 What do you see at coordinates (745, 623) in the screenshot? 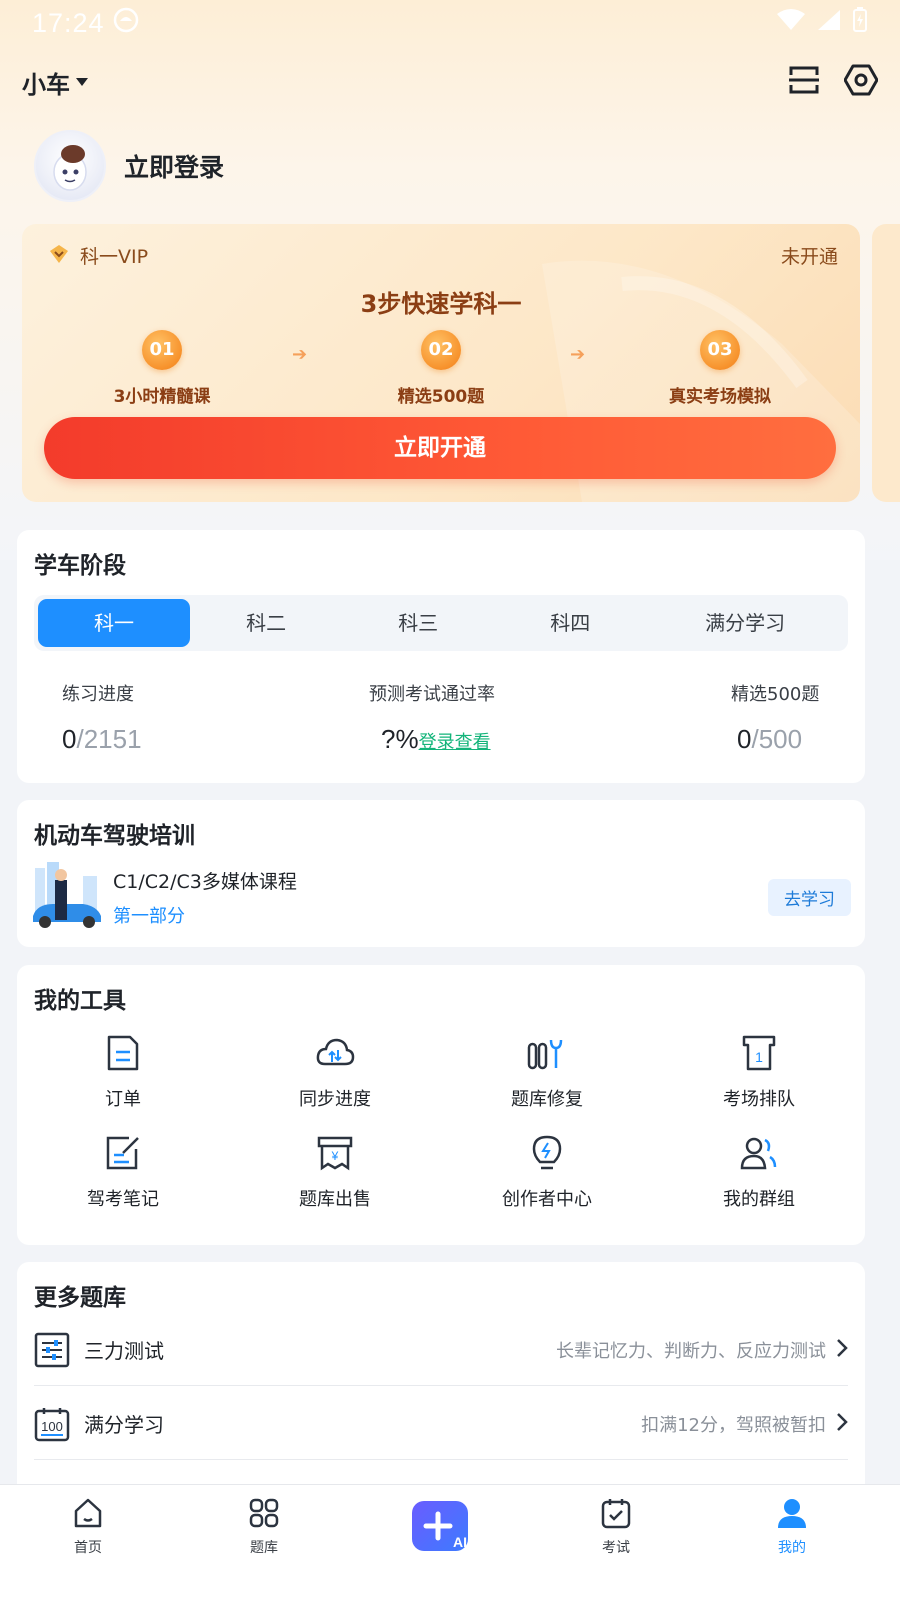
I see `tab-full-score: 满分学习` at bounding box center [745, 623].